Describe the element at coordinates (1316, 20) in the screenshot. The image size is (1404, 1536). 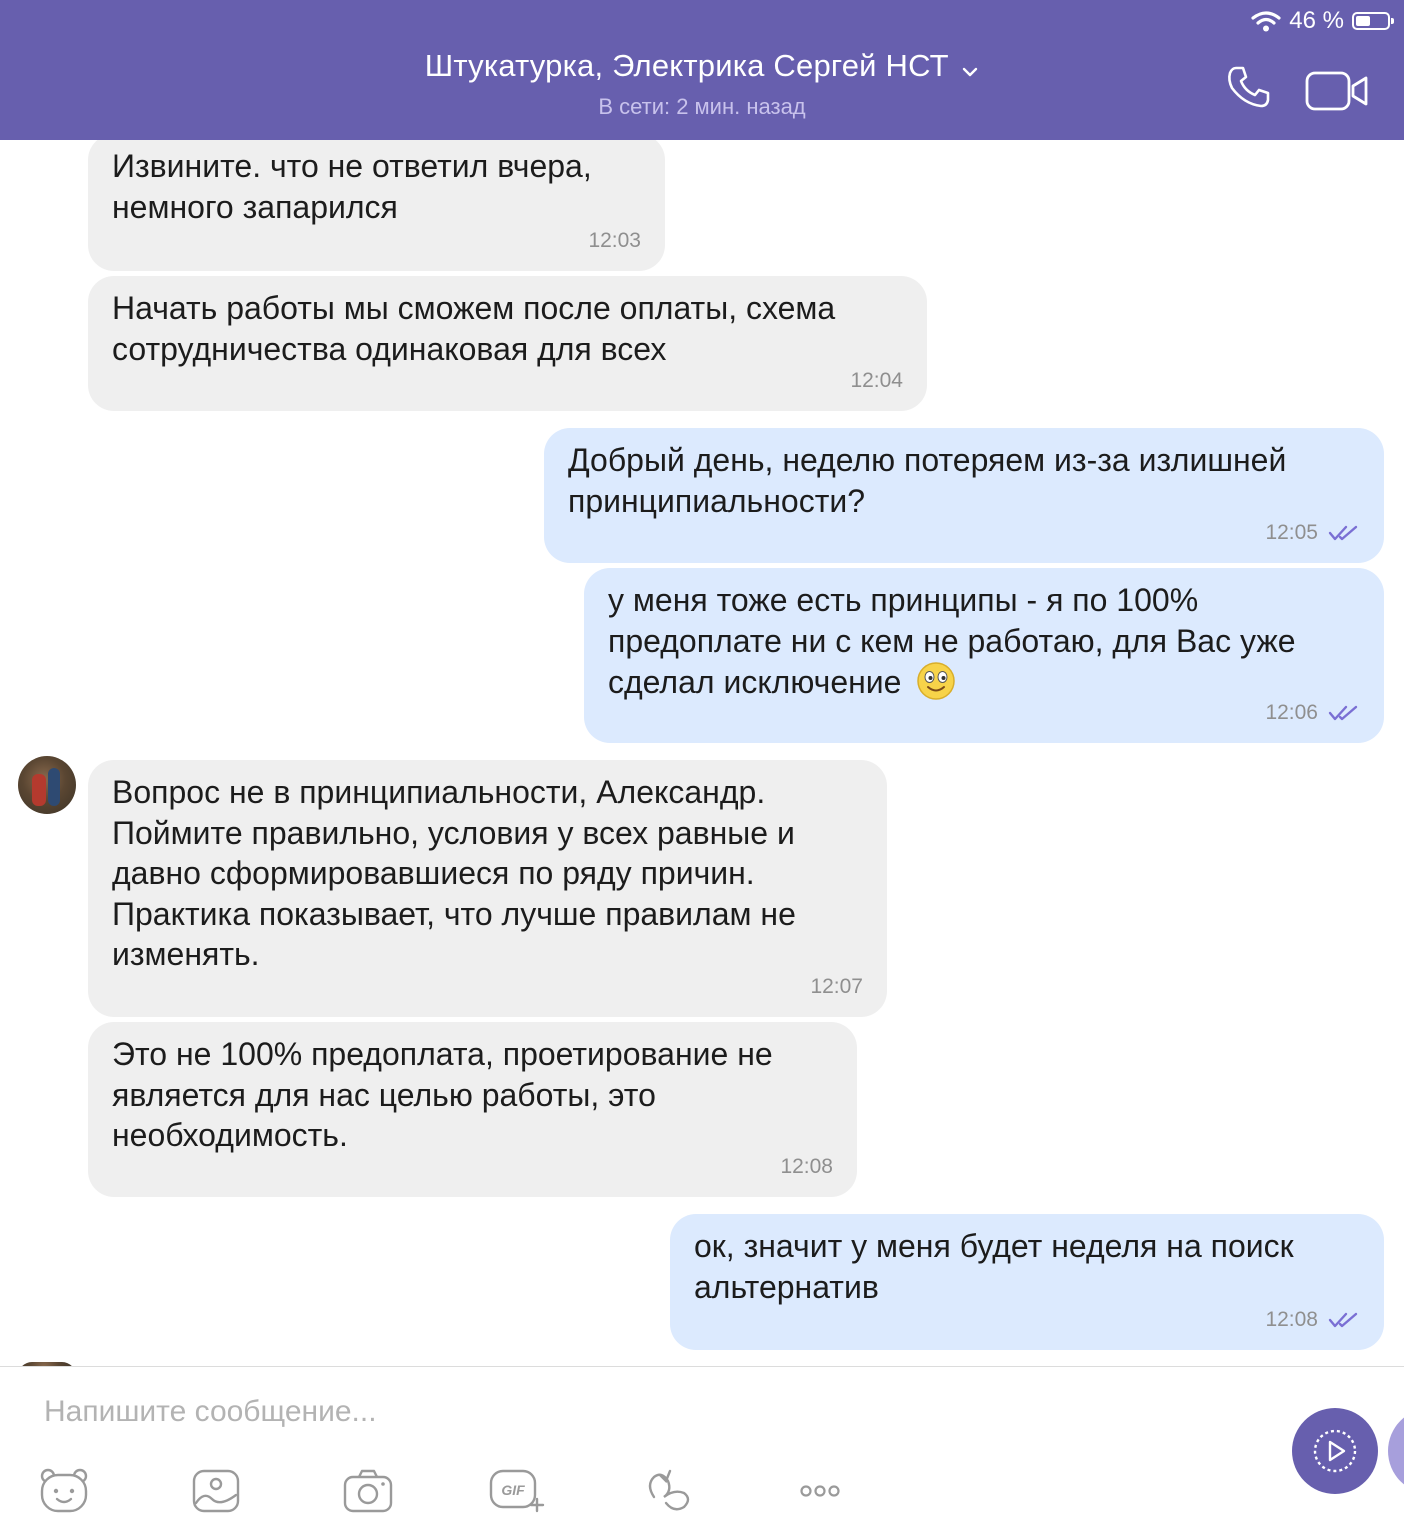
I see `battery-percent: 46 %` at that location.